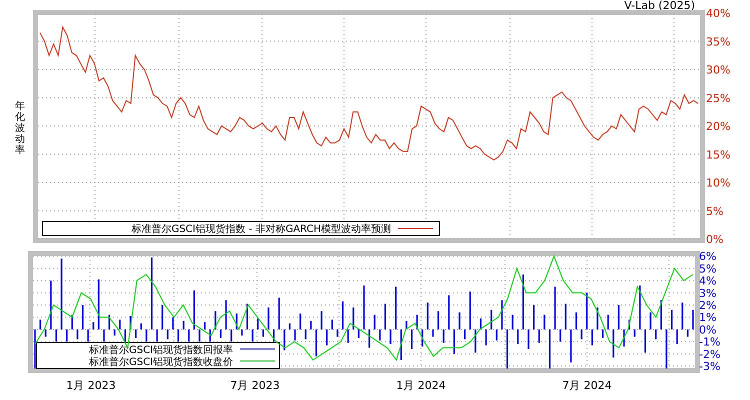  I want to click on y-tick-label: -2%, so click(709, 354).